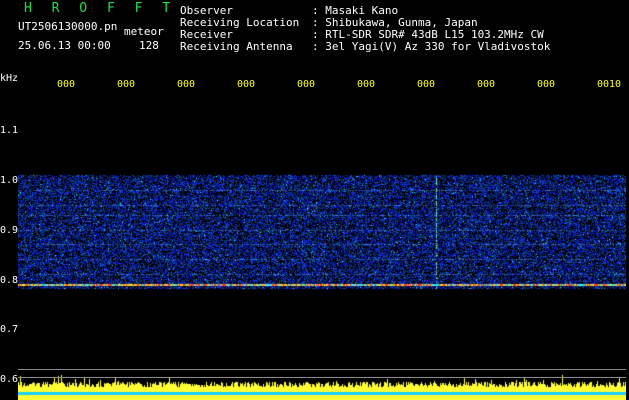 The image size is (629, 400). What do you see at coordinates (206, 34) in the screenshot?
I see `receiver-label: Receiver` at bounding box center [206, 34].